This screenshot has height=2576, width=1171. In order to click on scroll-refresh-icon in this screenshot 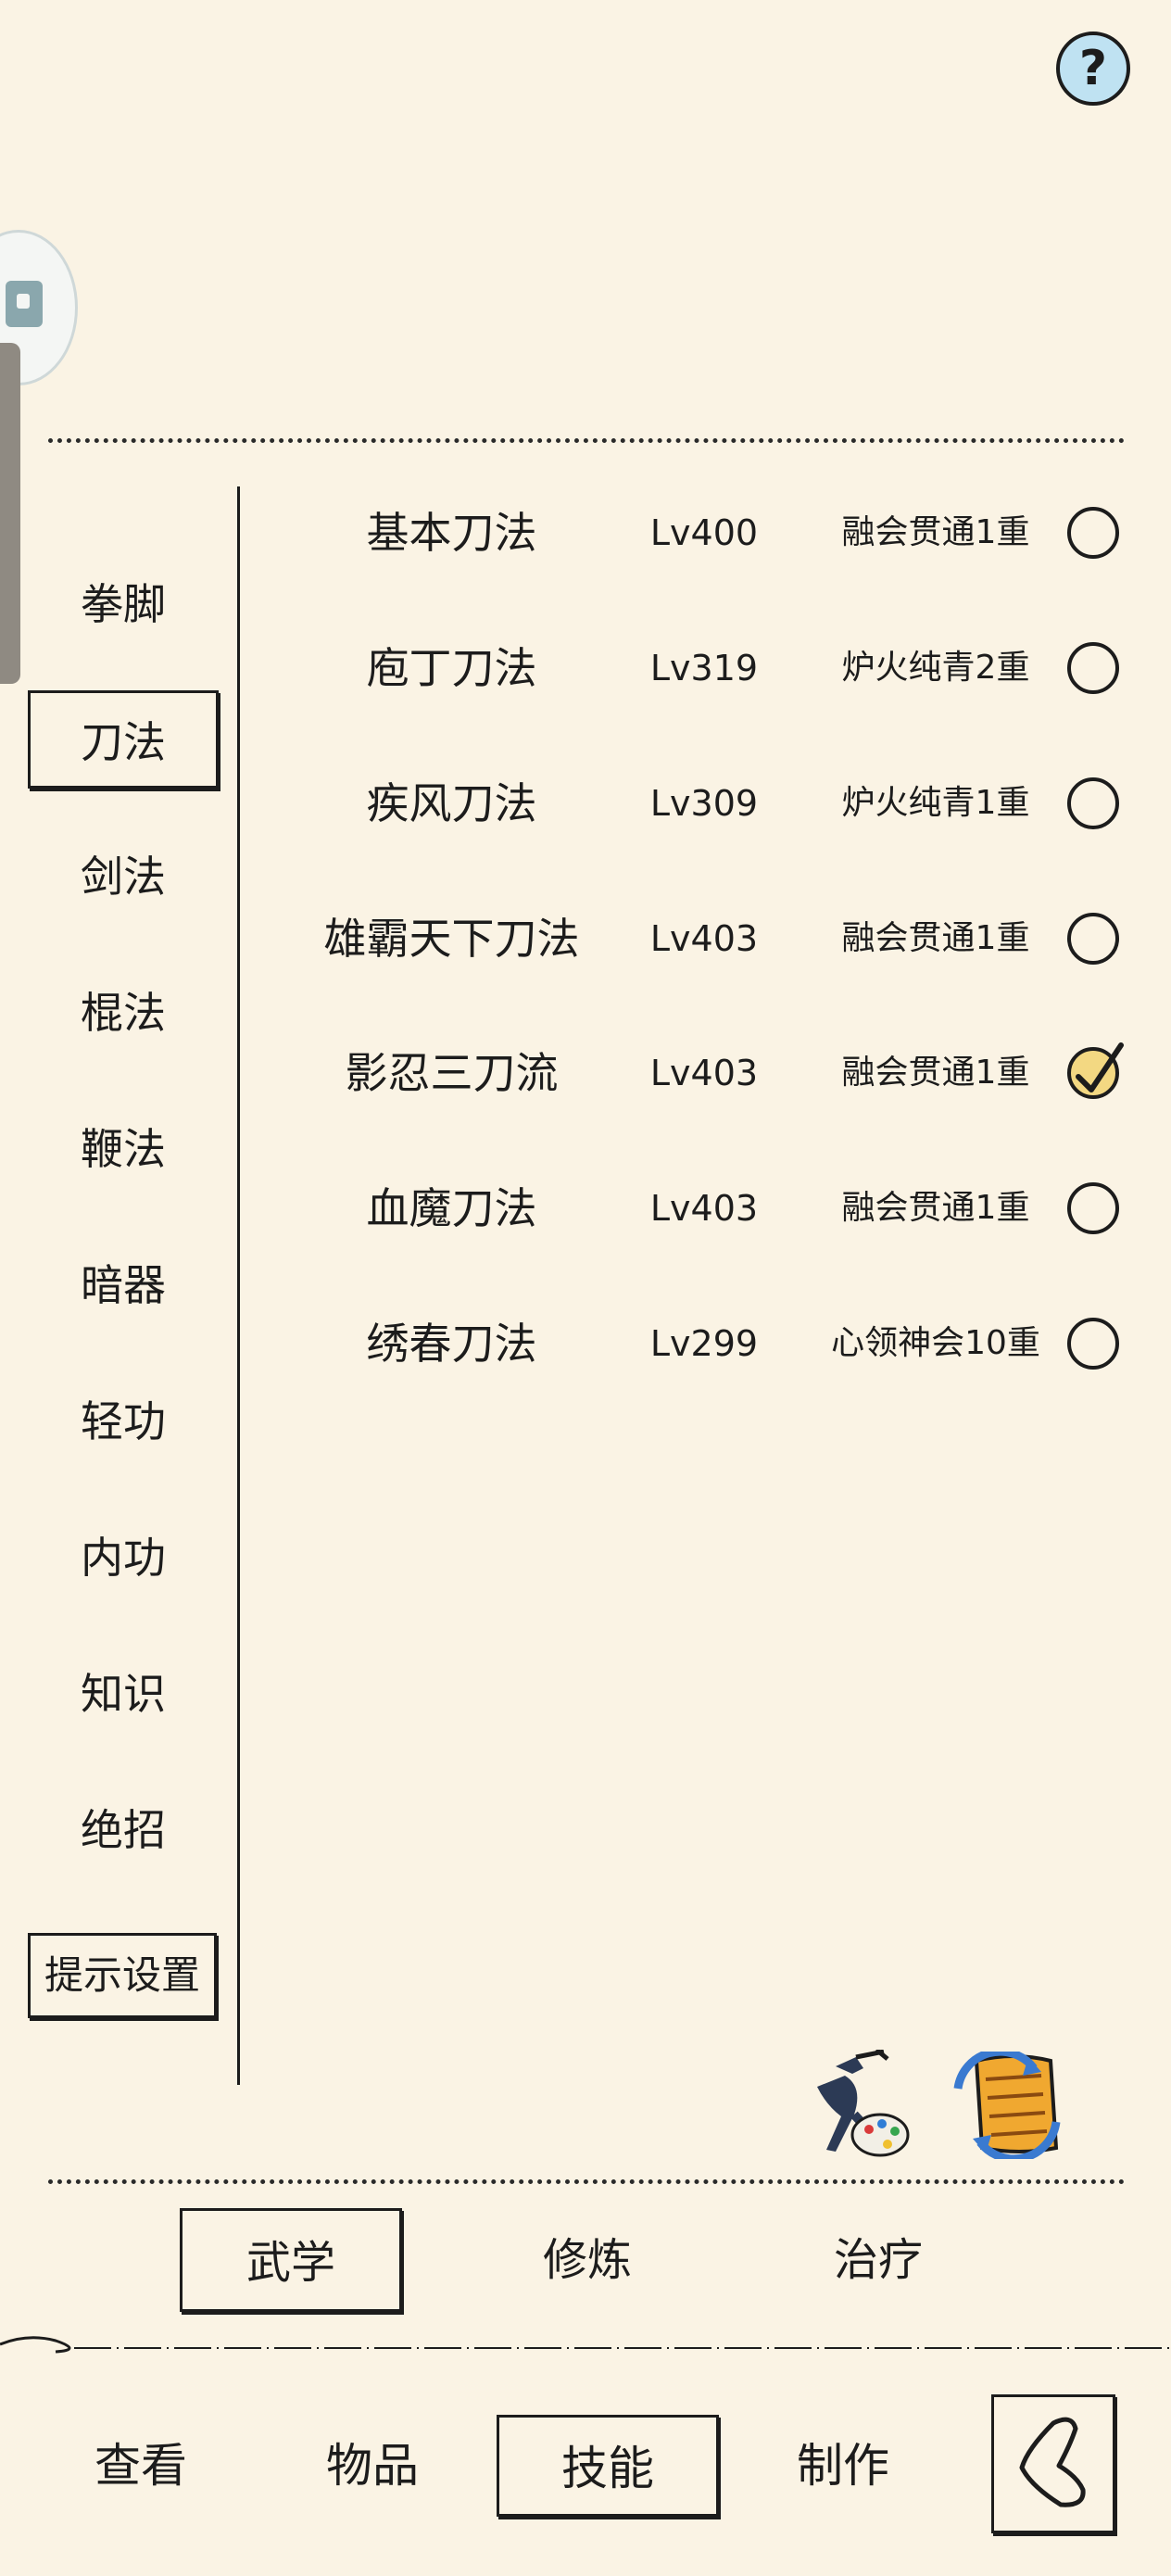, I will do `click(1007, 2105)`.